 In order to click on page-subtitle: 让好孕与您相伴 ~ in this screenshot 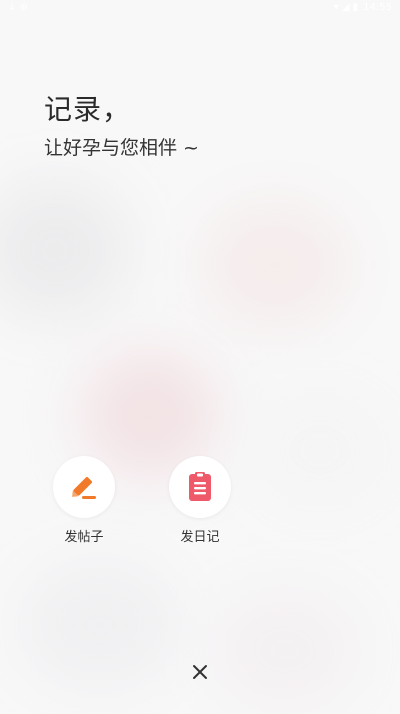, I will do `click(121, 148)`.